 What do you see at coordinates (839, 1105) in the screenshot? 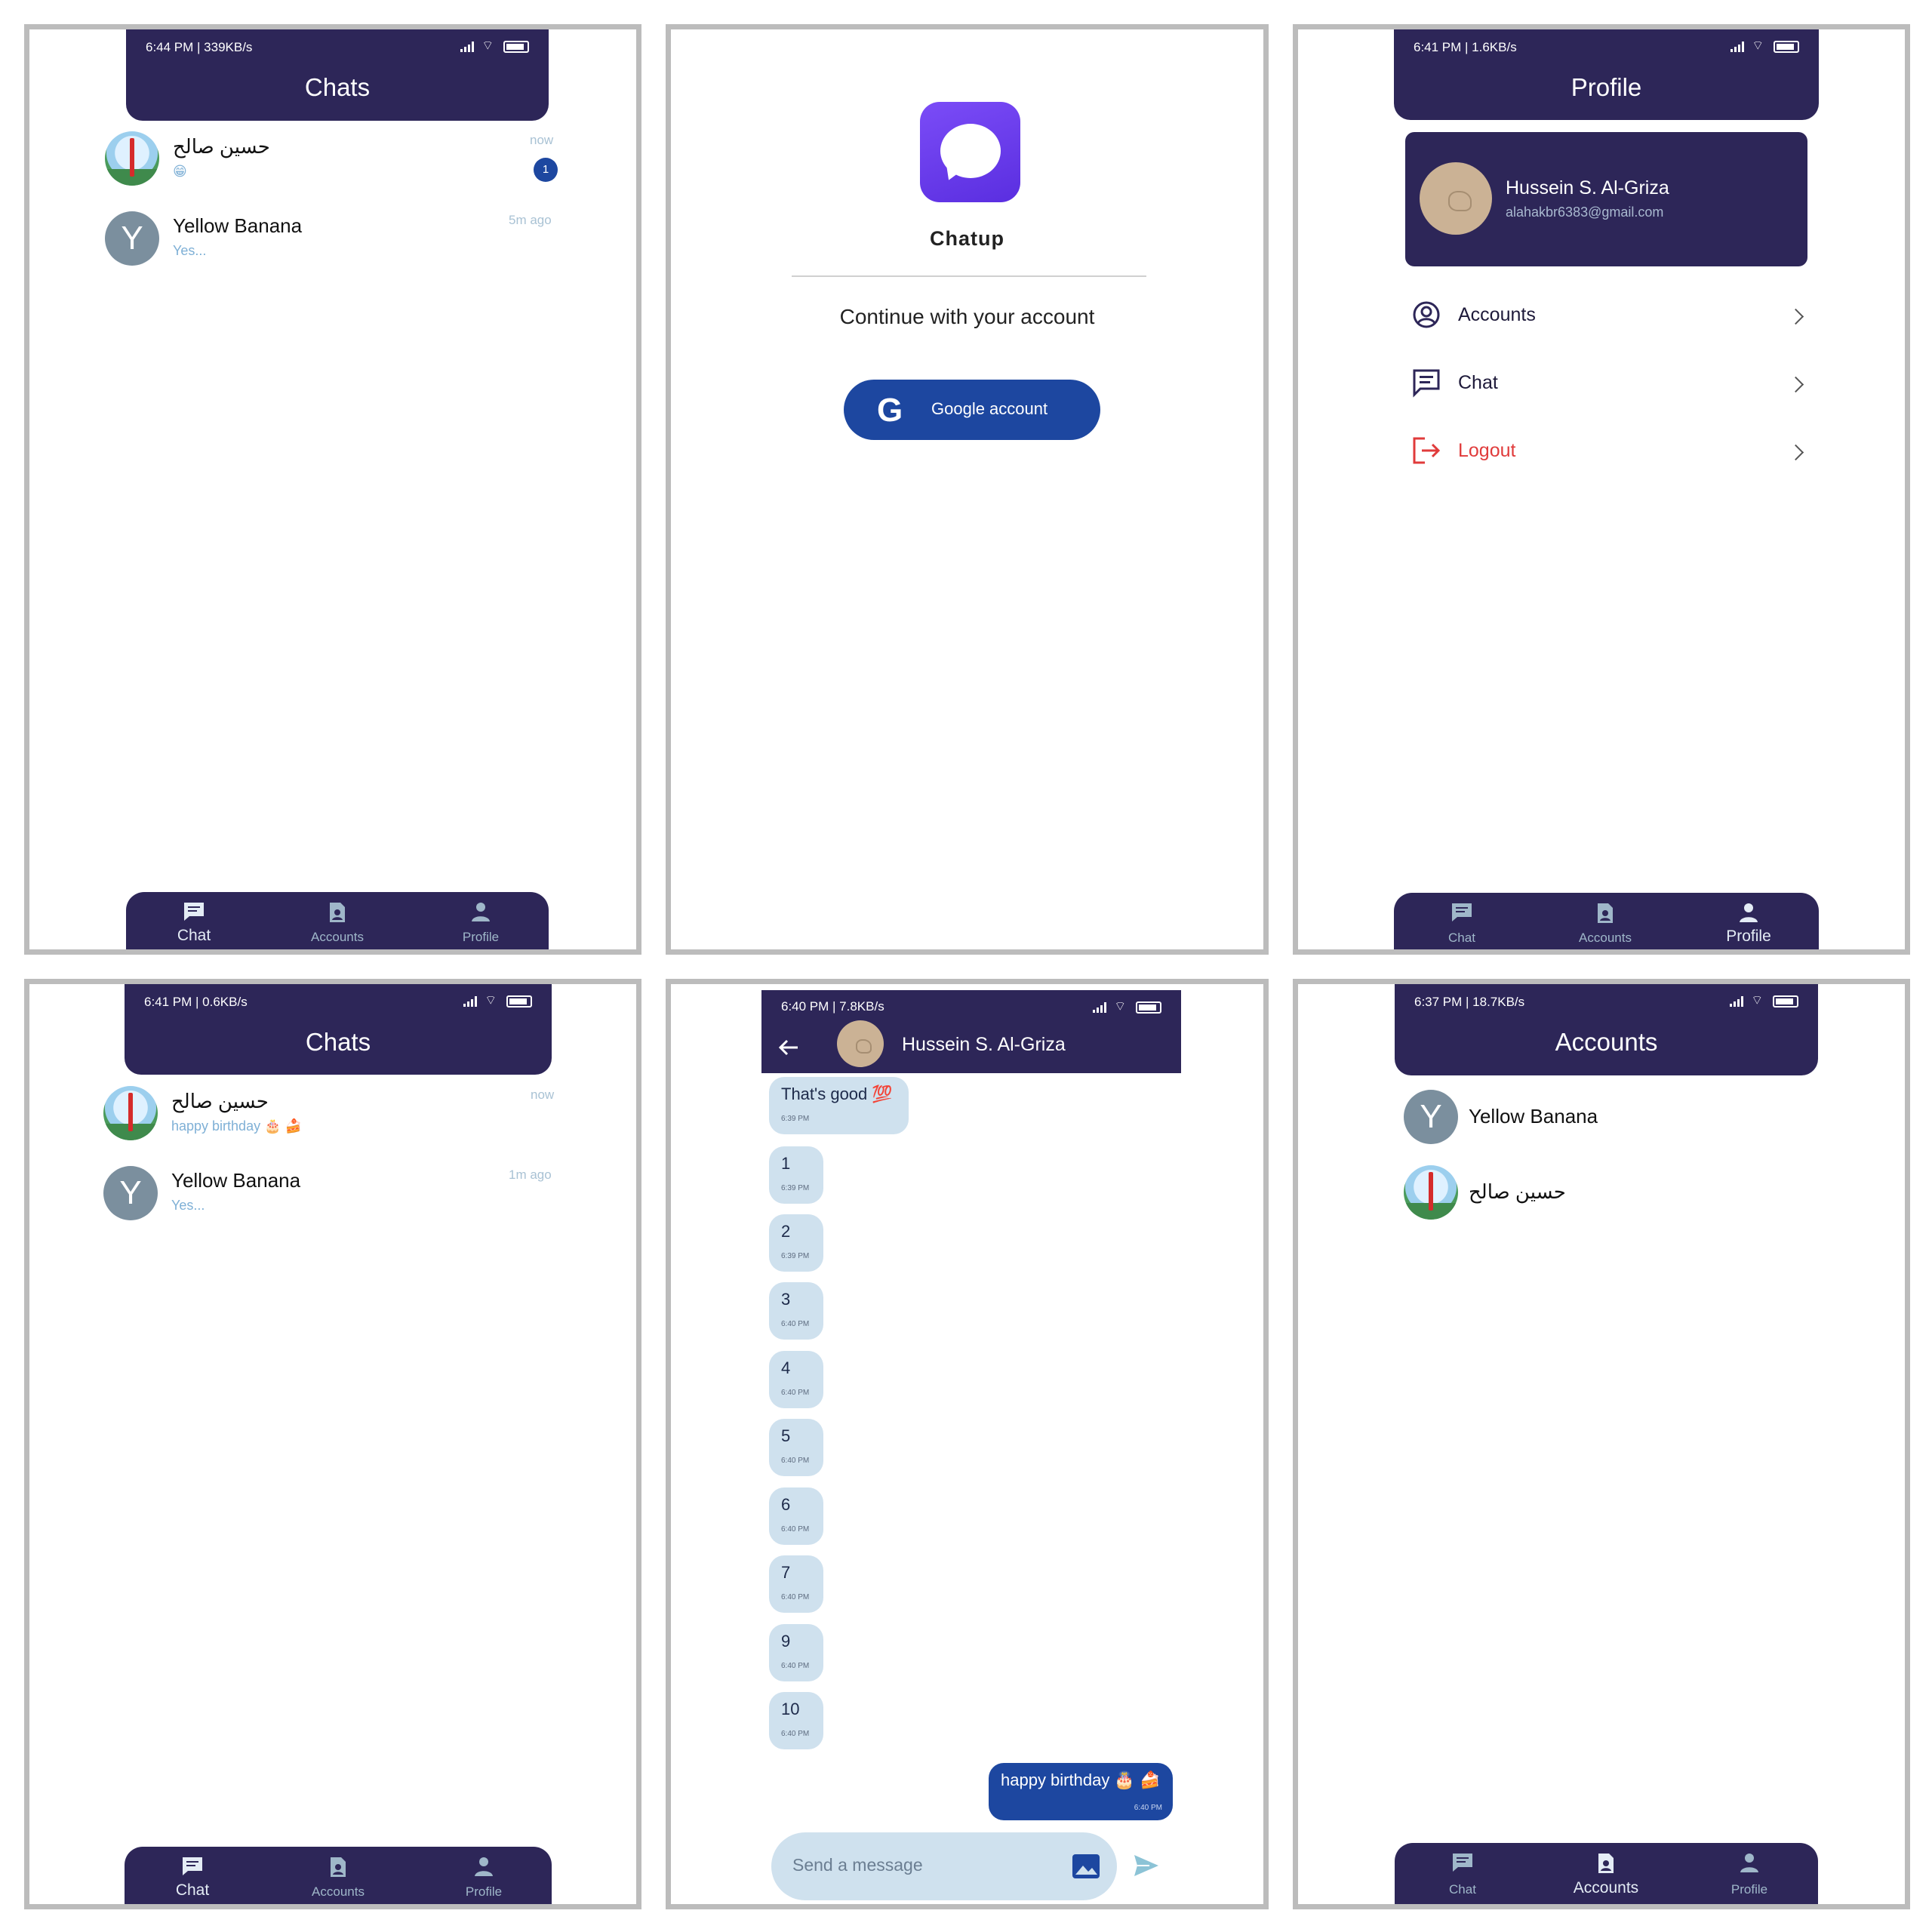
I see `received-message: That's good 💯 6:39 PM` at bounding box center [839, 1105].